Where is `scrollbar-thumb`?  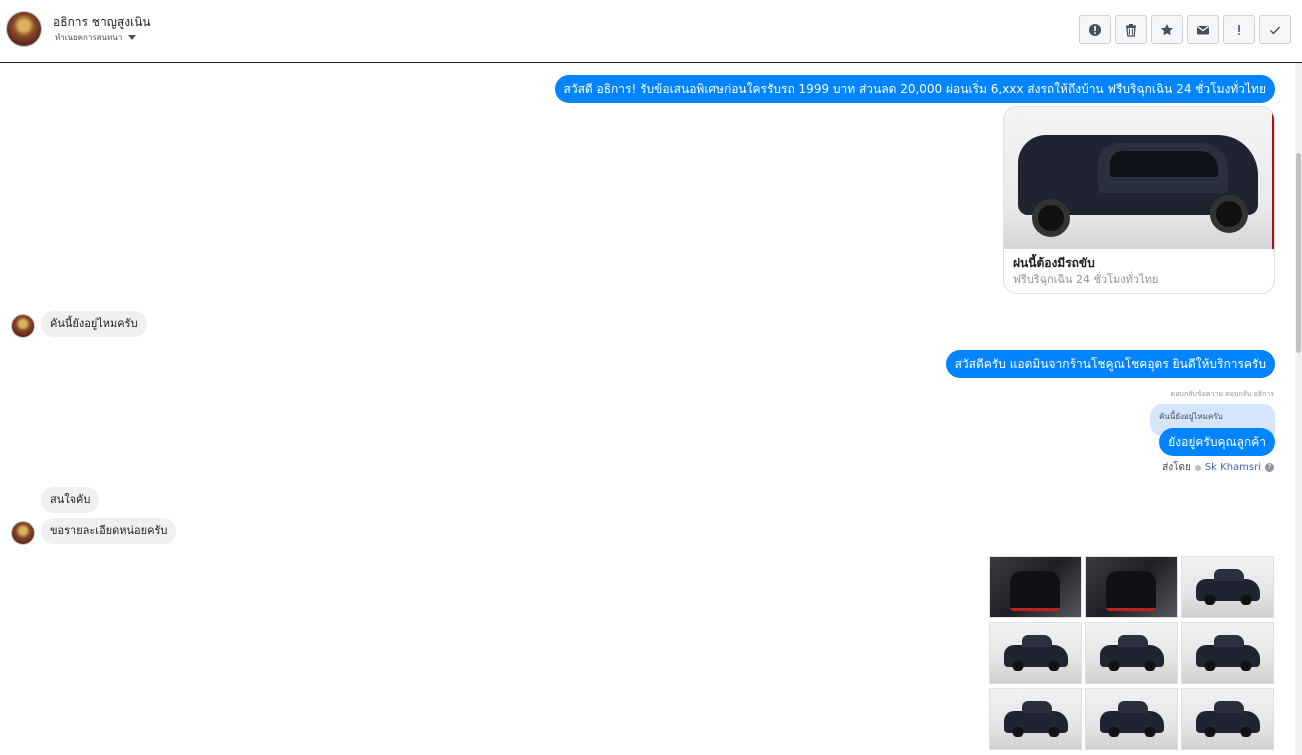 scrollbar-thumb is located at coordinates (1298, 253).